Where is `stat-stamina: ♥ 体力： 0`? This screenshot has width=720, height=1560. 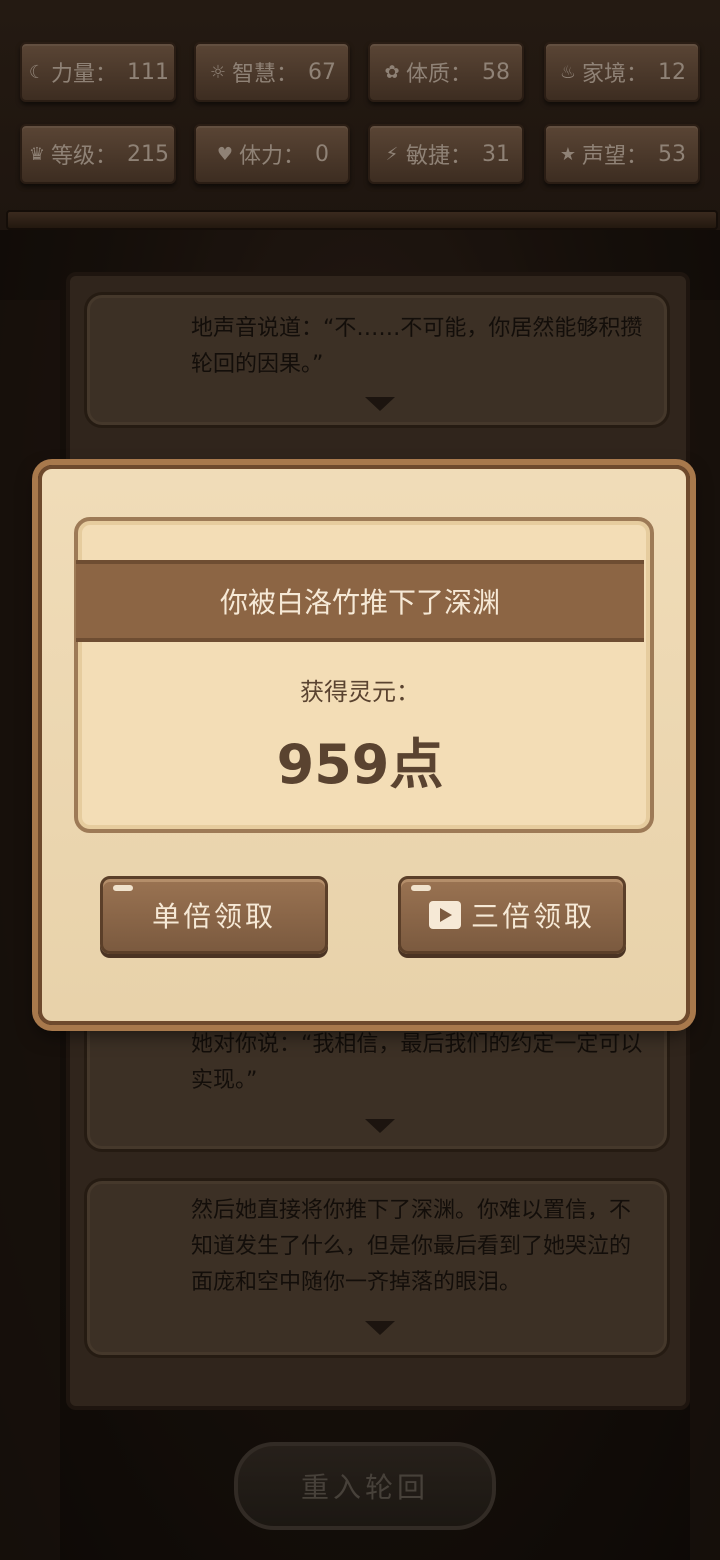 stat-stamina: ♥ 体力： 0 is located at coordinates (272, 154).